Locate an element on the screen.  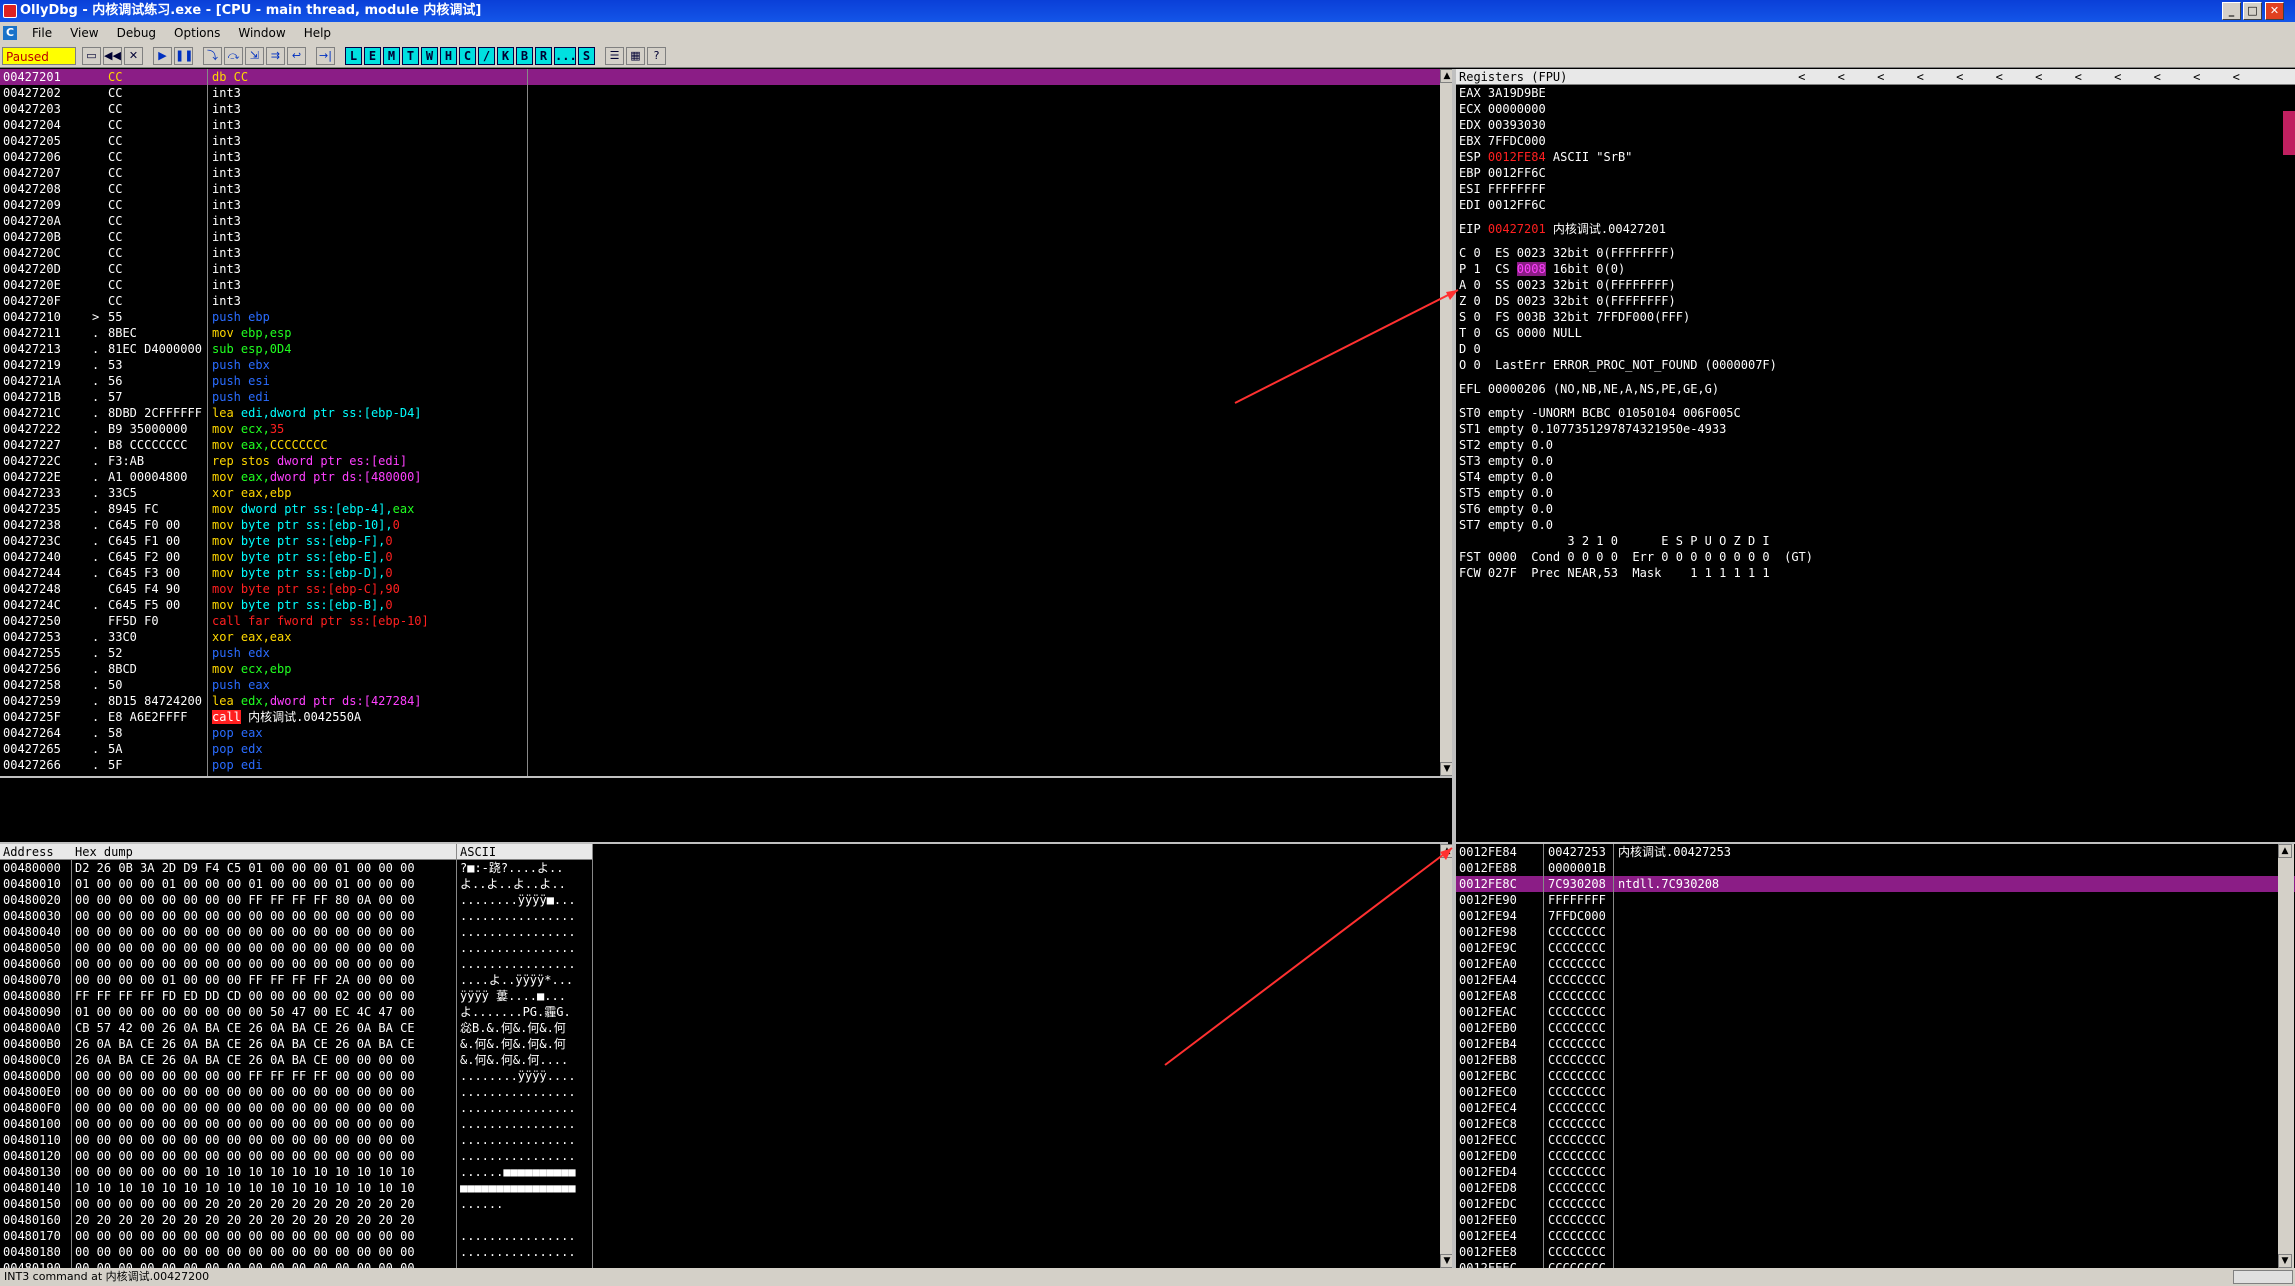
annotation-overlay is located at coordinates (1311, 677).